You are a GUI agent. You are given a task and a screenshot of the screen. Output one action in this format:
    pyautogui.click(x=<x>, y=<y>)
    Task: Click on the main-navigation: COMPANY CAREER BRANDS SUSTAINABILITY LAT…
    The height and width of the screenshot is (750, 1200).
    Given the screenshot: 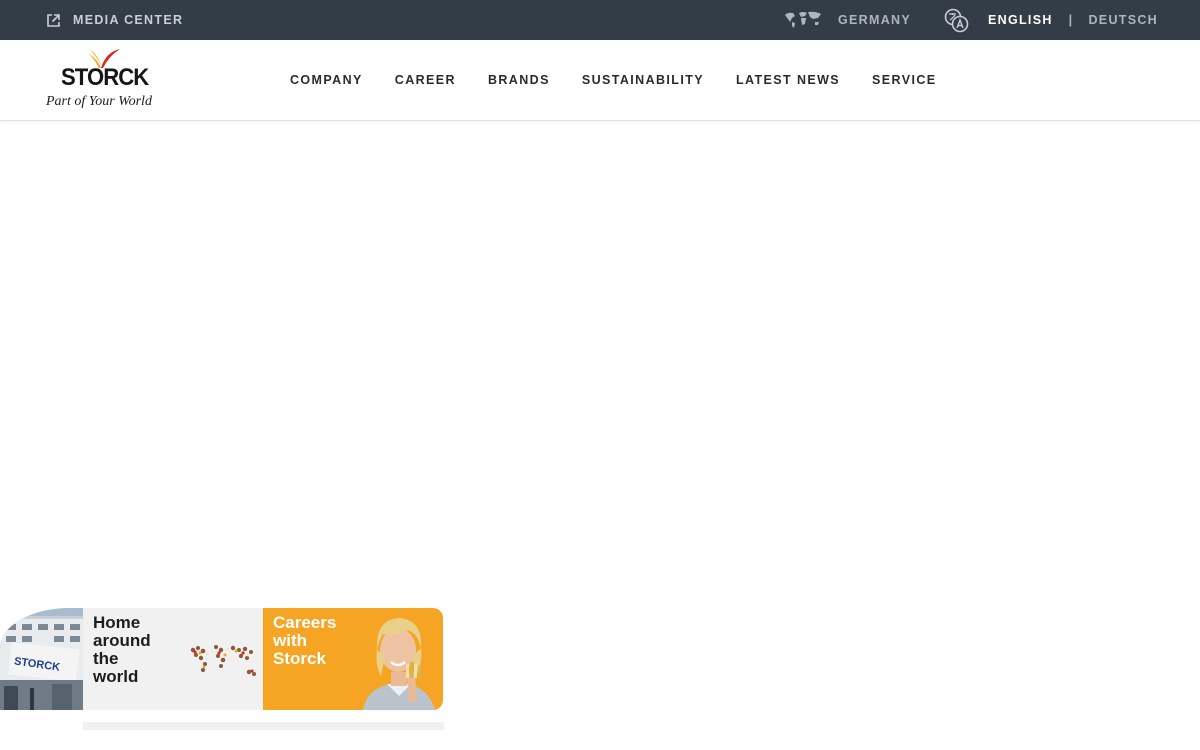 What is the action you would take?
    pyautogui.click(x=629, y=80)
    